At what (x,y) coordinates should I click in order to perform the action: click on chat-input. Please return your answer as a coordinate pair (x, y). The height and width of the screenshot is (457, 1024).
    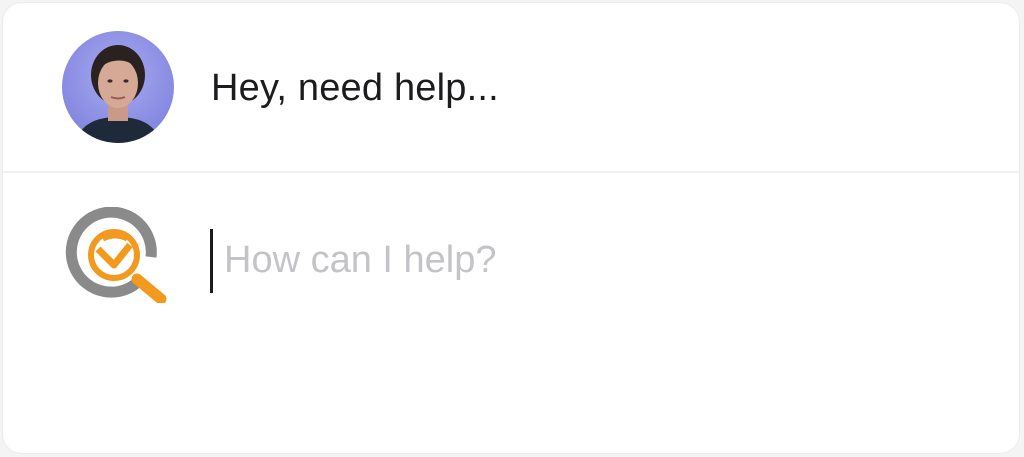
    Looking at the image, I should click on (590, 260).